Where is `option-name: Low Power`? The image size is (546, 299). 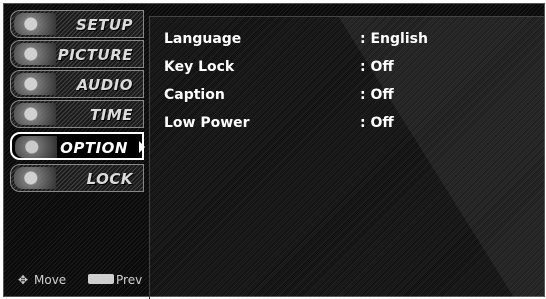 option-name: Low Power is located at coordinates (207, 123).